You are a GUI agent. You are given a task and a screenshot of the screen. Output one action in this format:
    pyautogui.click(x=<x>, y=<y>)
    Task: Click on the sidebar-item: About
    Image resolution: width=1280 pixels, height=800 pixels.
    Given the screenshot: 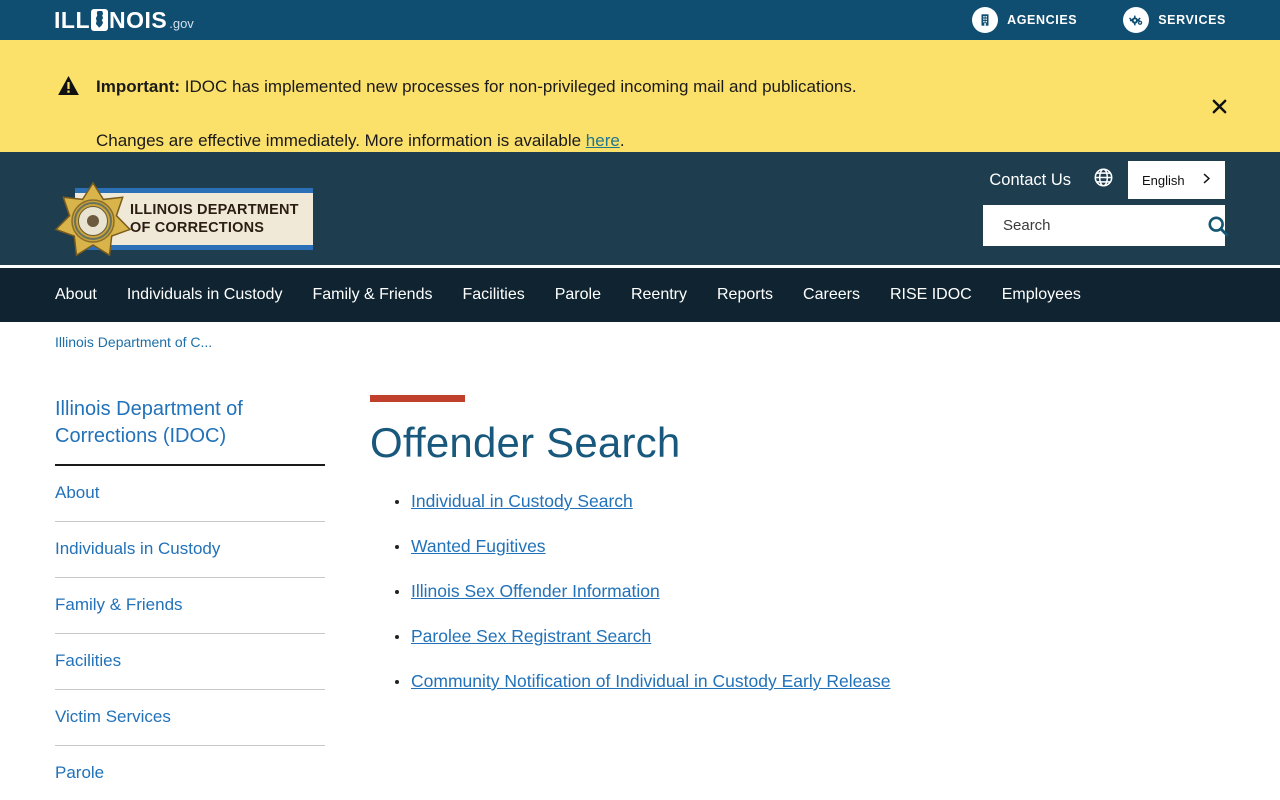 What is the action you would take?
    pyautogui.click(x=190, y=494)
    